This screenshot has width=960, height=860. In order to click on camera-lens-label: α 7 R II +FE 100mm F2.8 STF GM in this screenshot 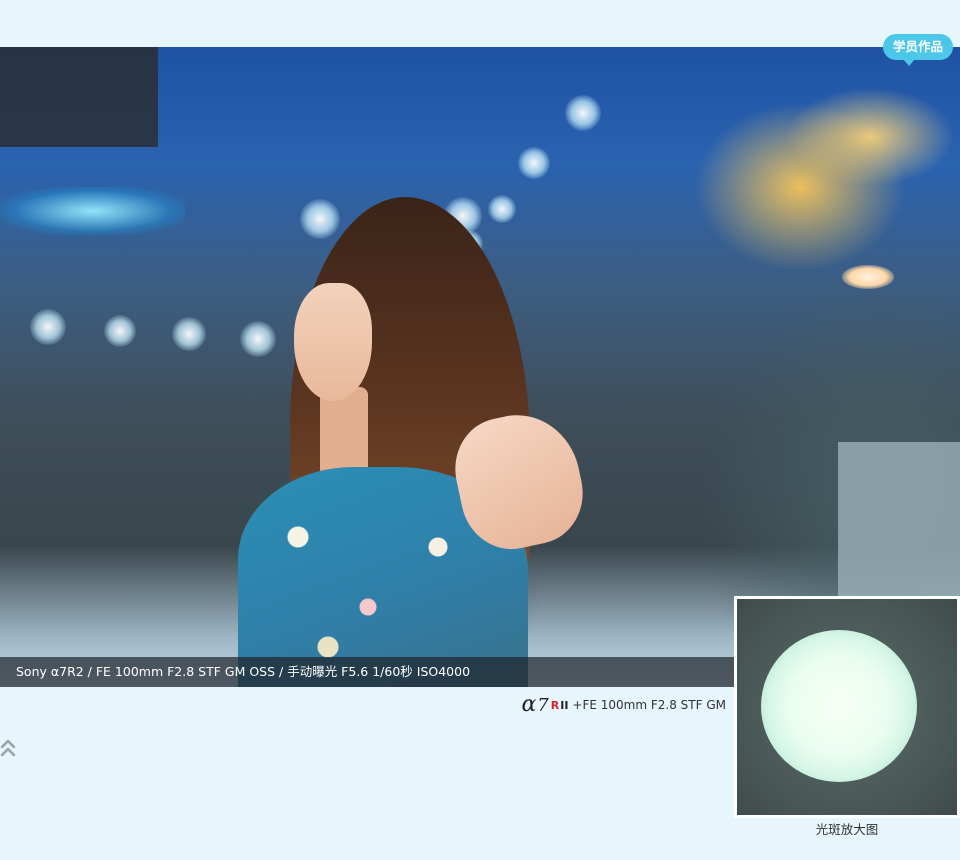, I will do `click(620, 705)`.